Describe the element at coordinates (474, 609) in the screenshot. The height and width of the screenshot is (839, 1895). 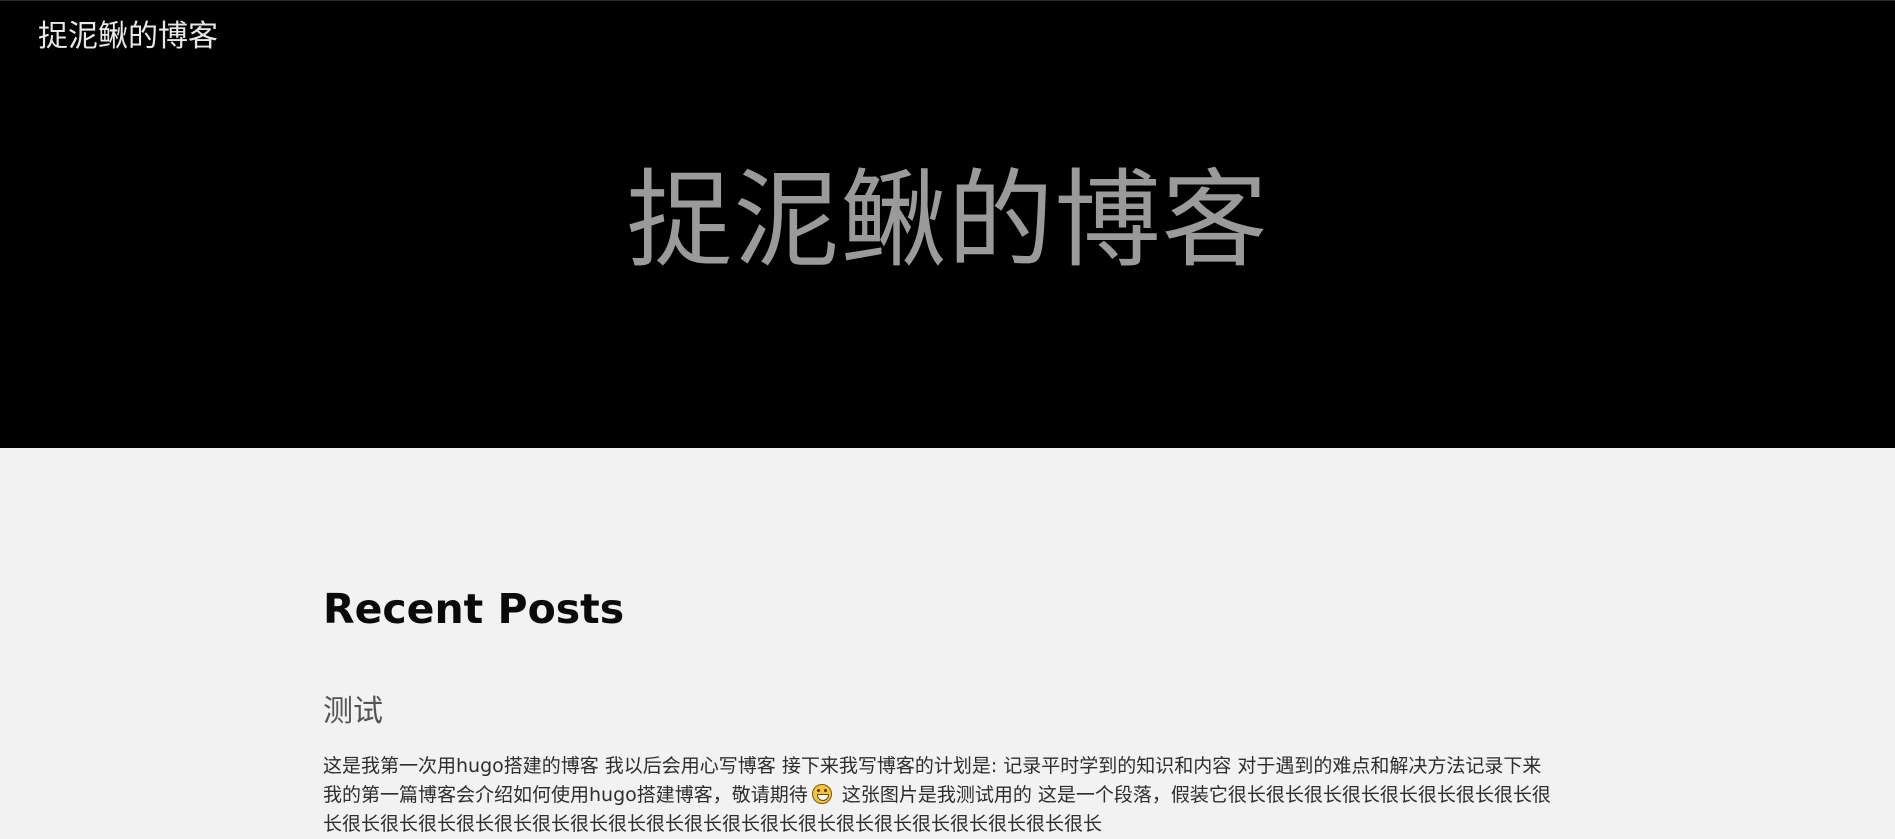
I see `recent-posts-heading: Recent Posts` at that location.